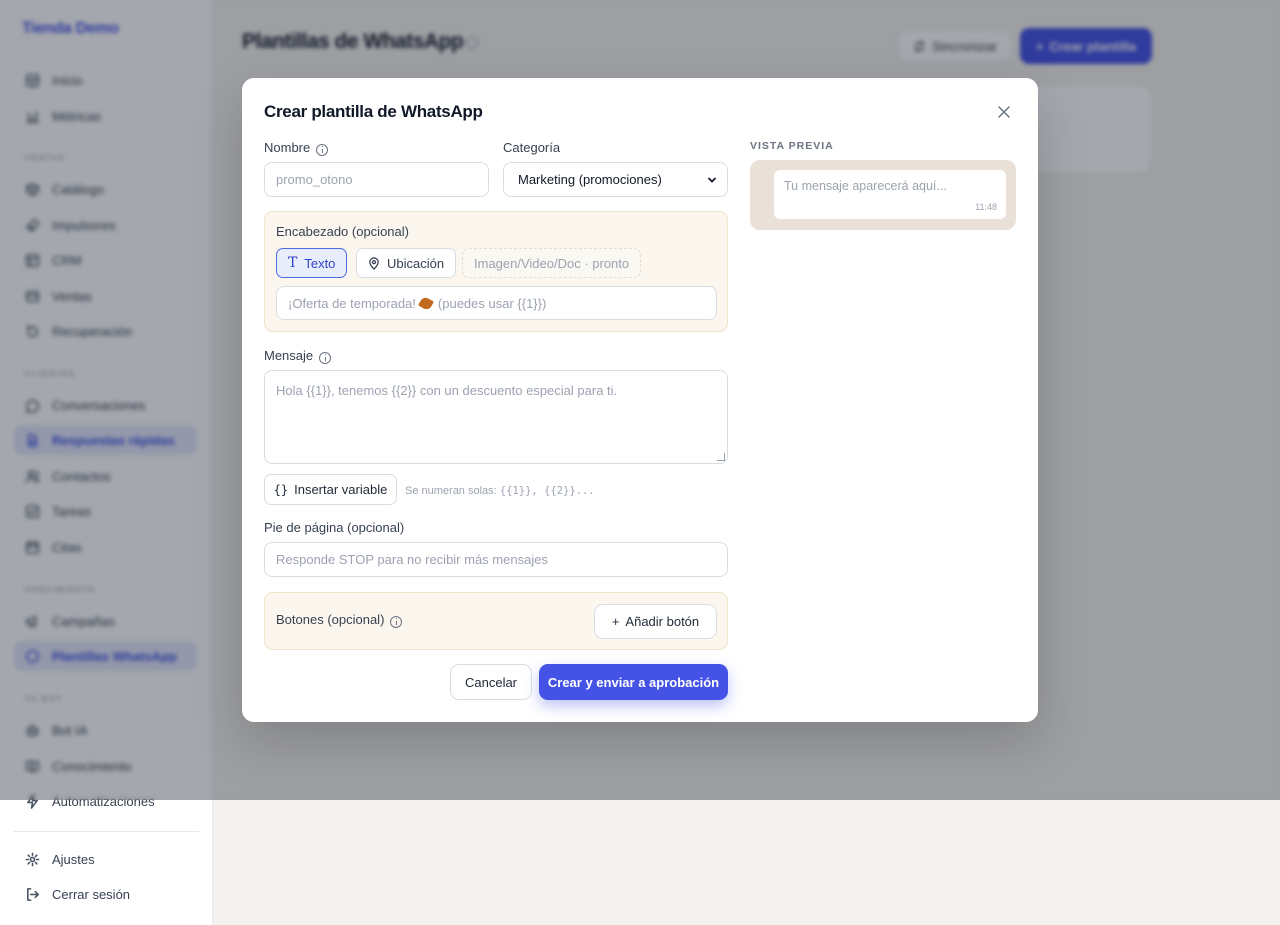  What do you see at coordinates (293, 263) in the screenshot?
I see `text-icon: T` at bounding box center [293, 263].